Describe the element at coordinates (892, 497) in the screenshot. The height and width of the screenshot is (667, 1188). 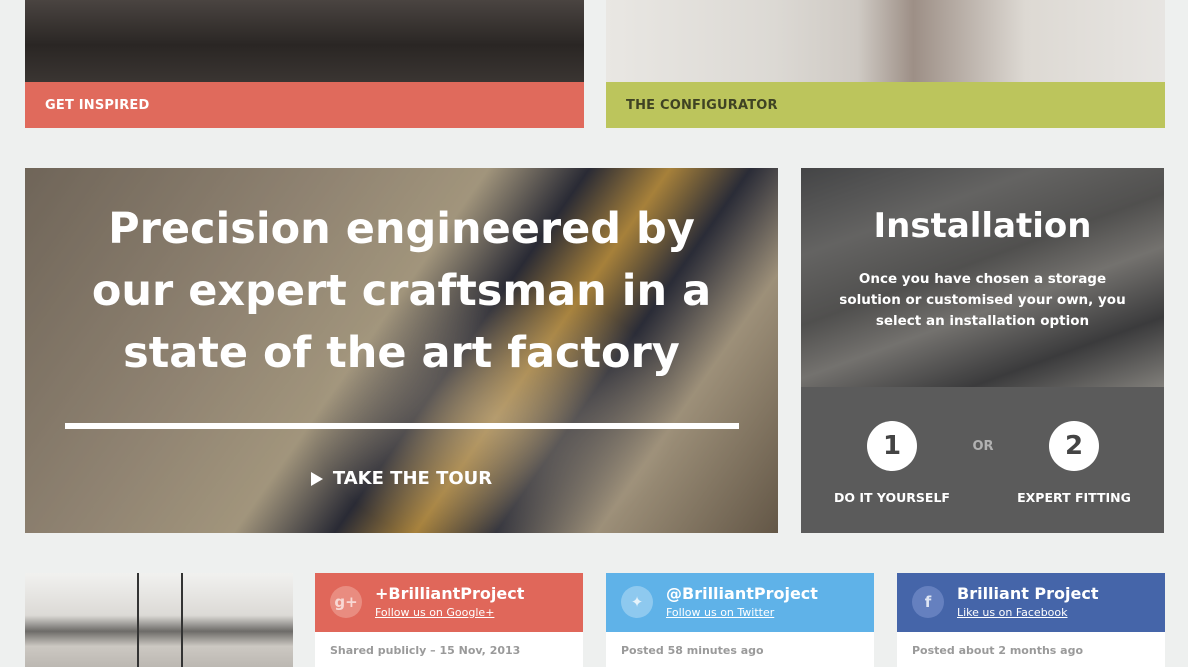
I see `do-it-yourself-label: DO IT YOURSELF` at that location.